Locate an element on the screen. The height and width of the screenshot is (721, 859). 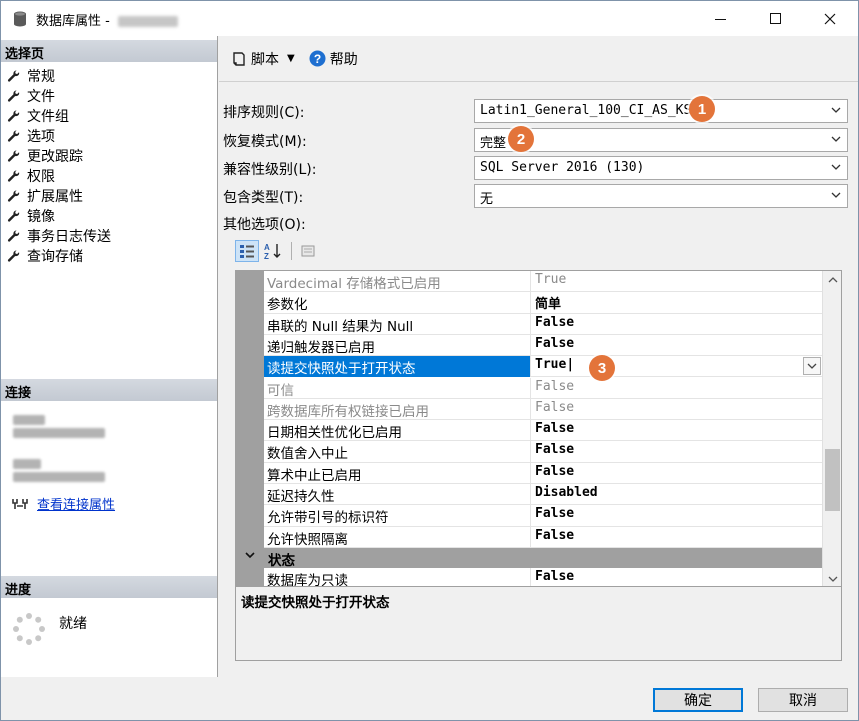
close-button is located at coordinates (830, 18).